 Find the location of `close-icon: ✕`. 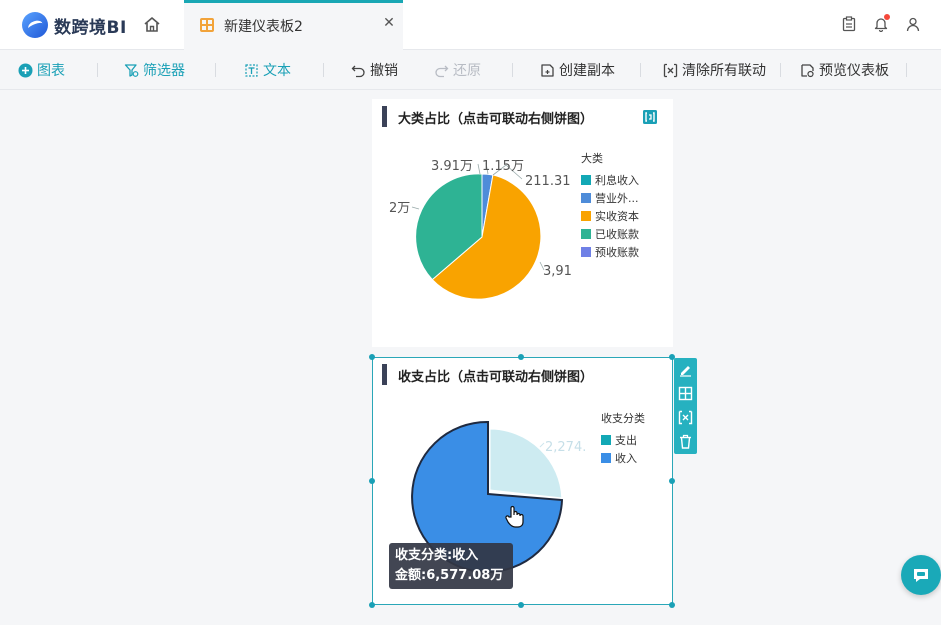

close-icon: ✕ is located at coordinates (389, 23).